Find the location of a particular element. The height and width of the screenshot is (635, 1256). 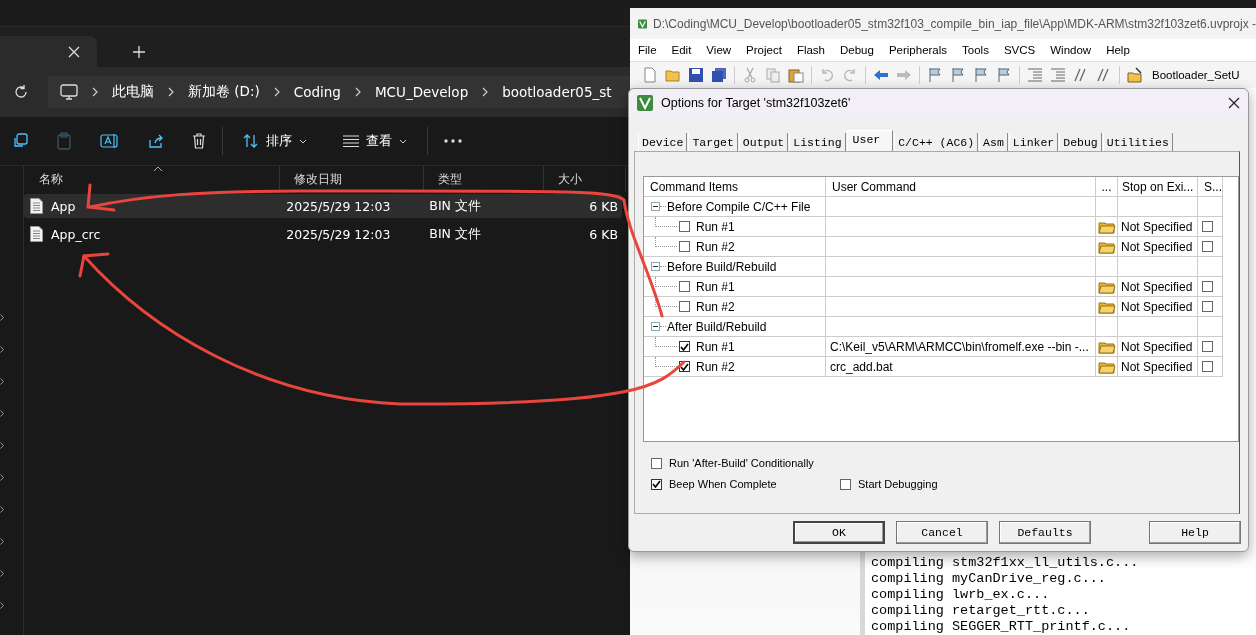

column-header: 修改日期 is located at coordinates (352, 179).